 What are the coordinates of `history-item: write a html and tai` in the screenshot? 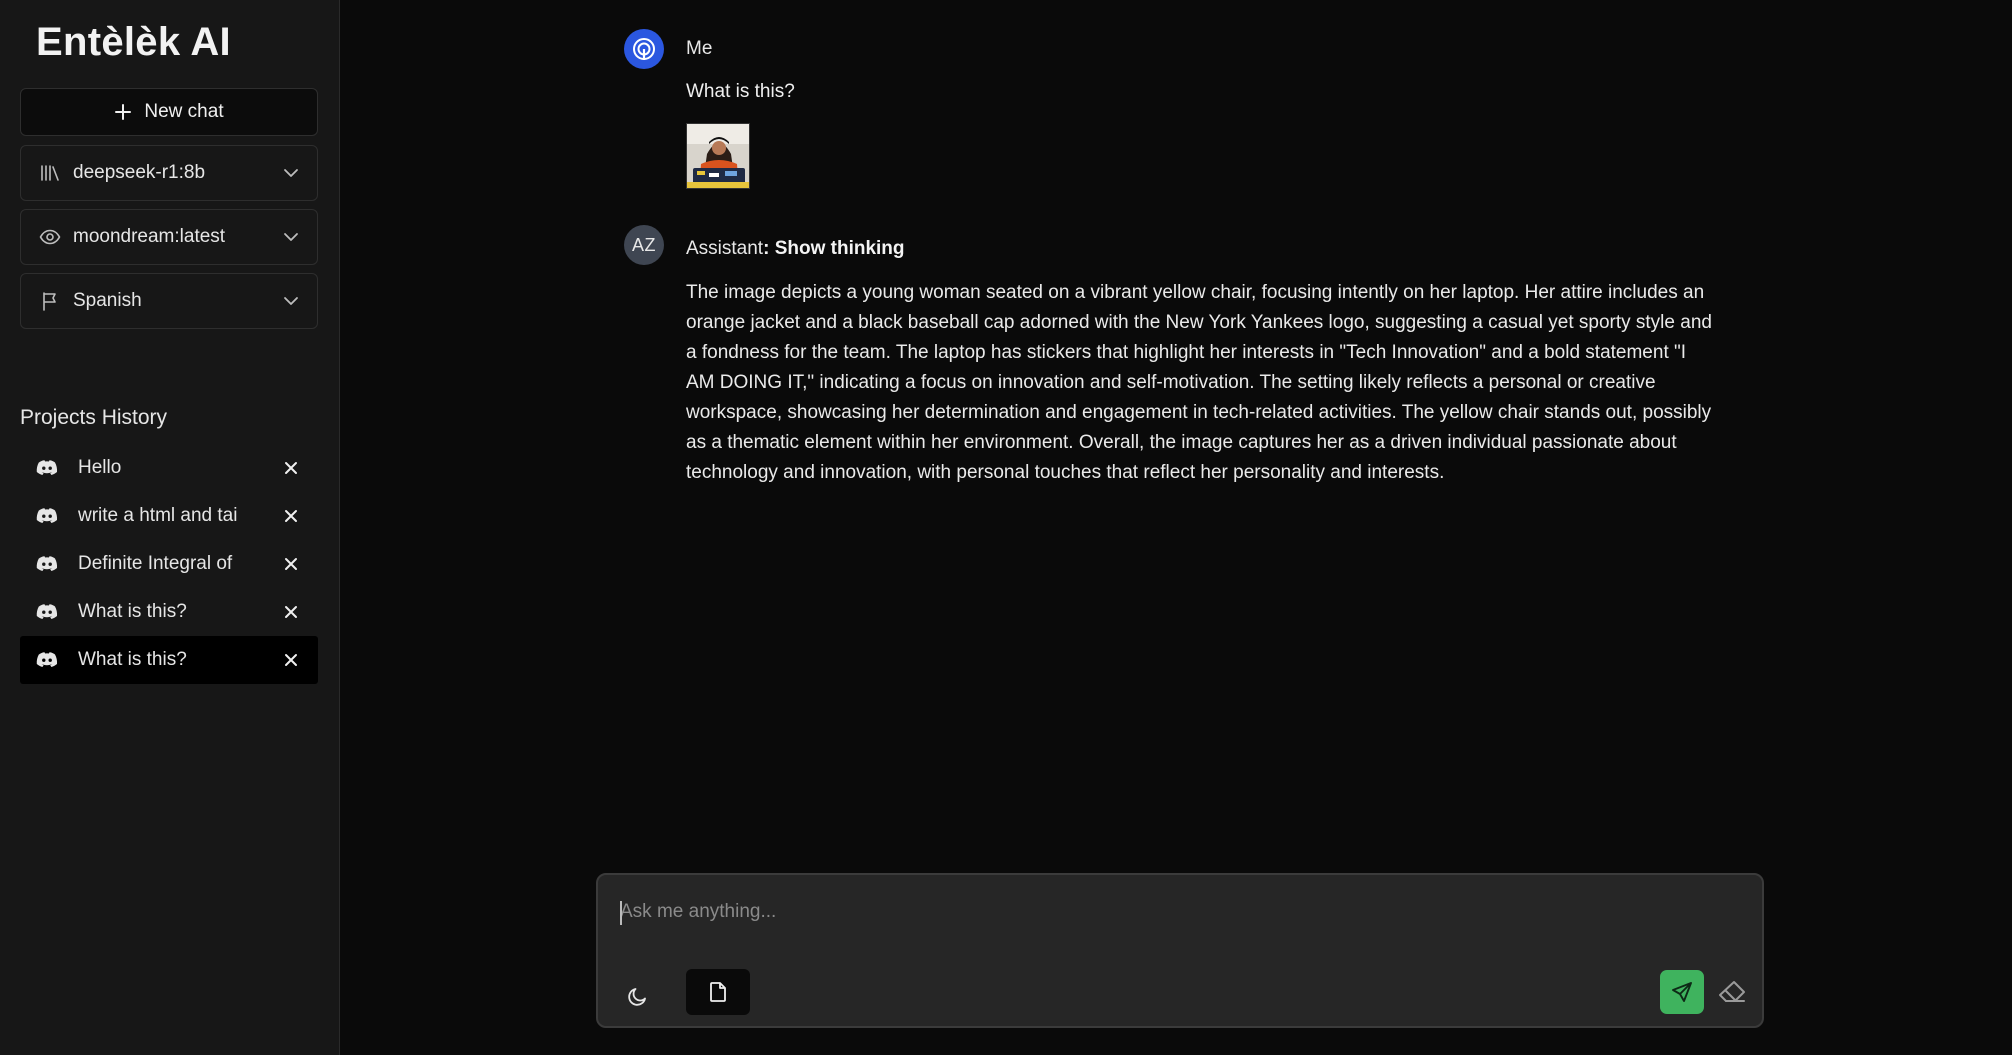 It's located at (169, 516).